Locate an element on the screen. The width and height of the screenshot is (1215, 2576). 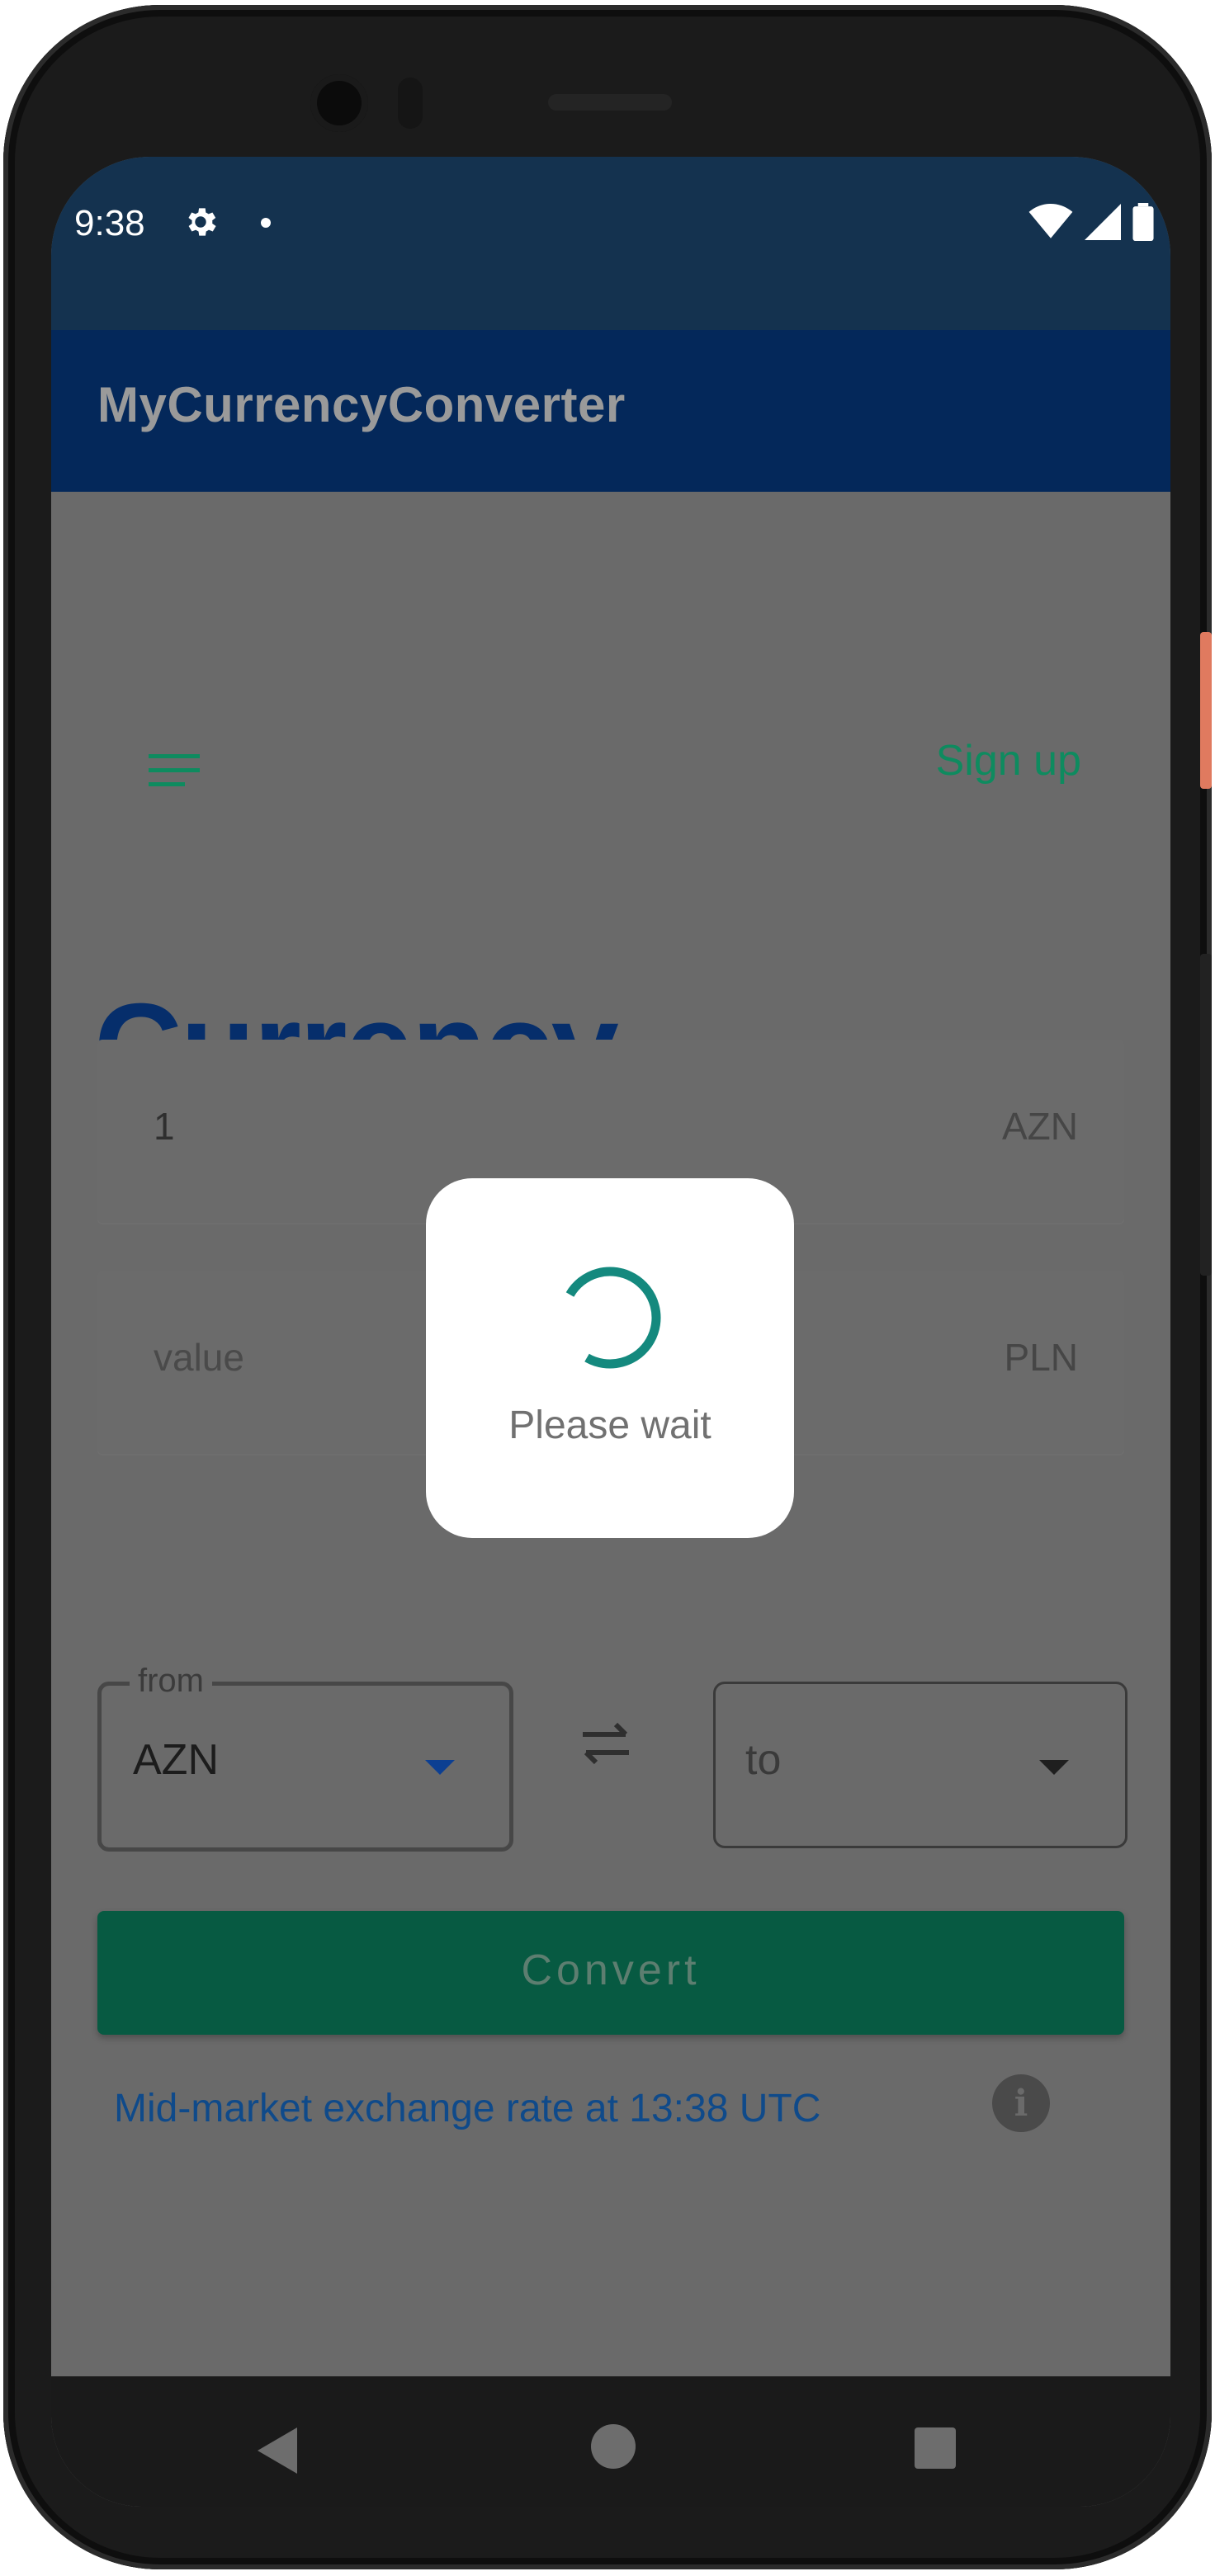
amount-to-currency: PLN is located at coordinates (1041, 1357).